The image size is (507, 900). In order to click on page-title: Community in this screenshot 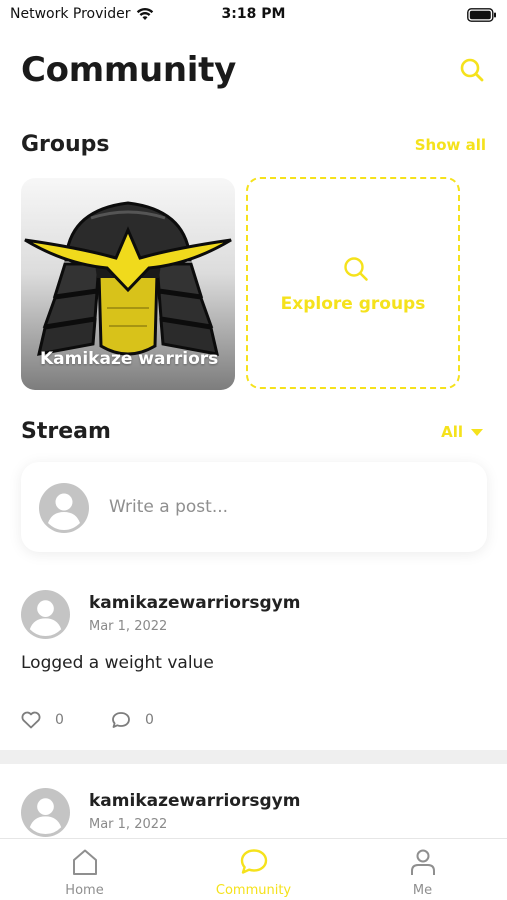, I will do `click(128, 70)`.